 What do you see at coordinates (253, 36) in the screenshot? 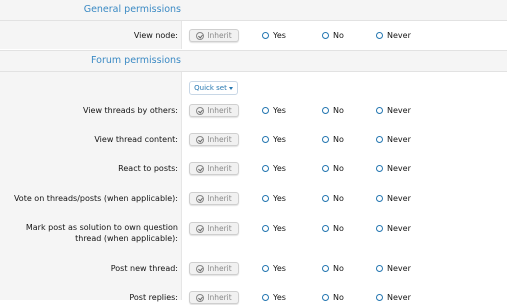
I see `permission-row-view-node: View node: Inherit Yes No Never` at bounding box center [253, 36].